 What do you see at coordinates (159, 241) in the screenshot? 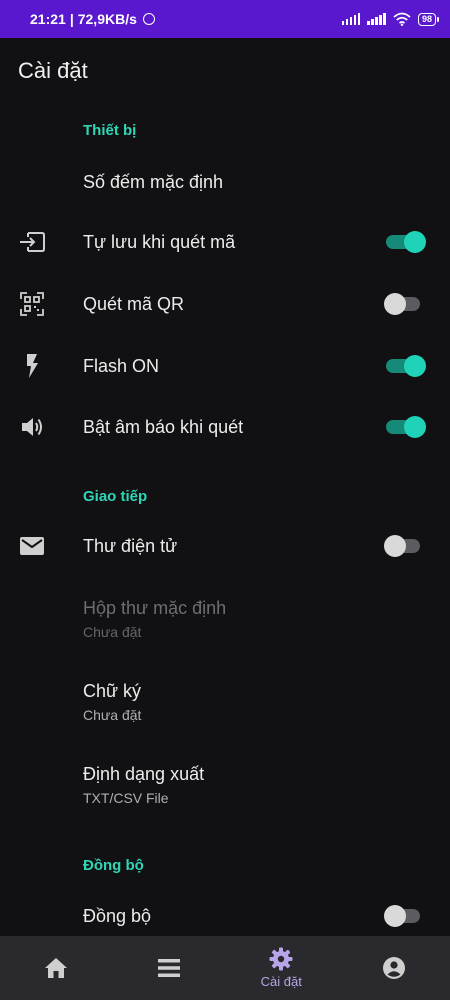
I see `setting-label: Tự lưu khi quét mã` at bounding box center [159, 241].